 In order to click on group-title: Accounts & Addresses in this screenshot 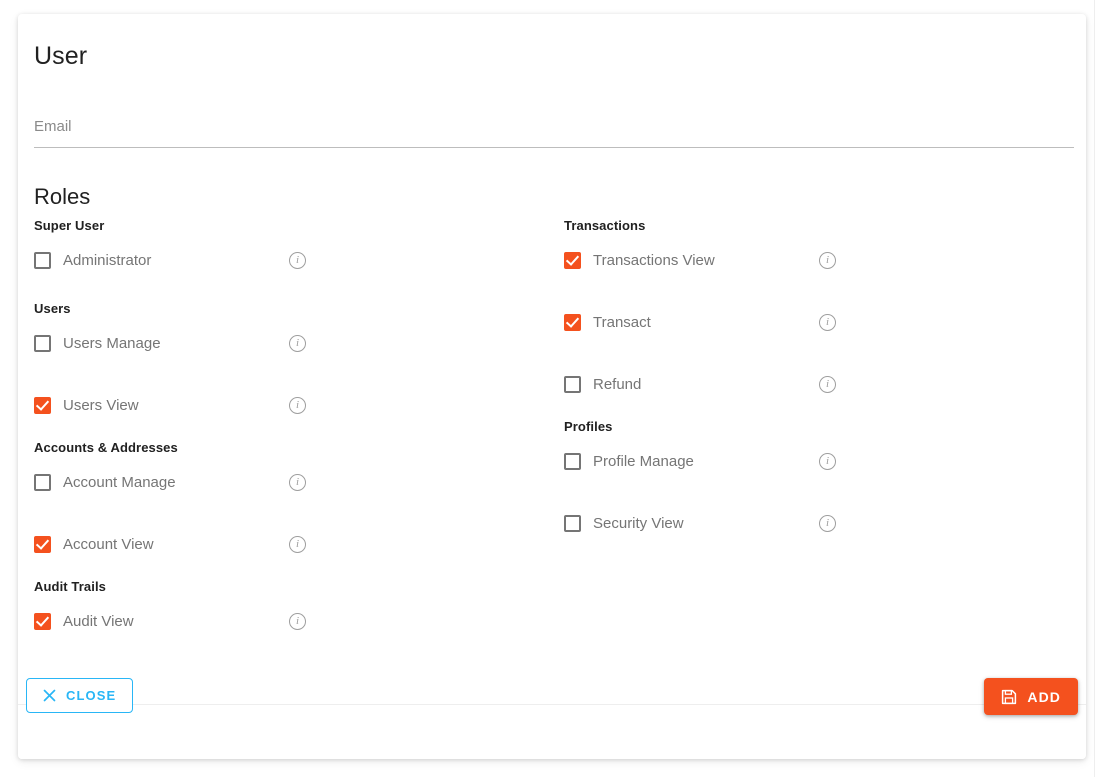, I will do `click(106, 447)`.